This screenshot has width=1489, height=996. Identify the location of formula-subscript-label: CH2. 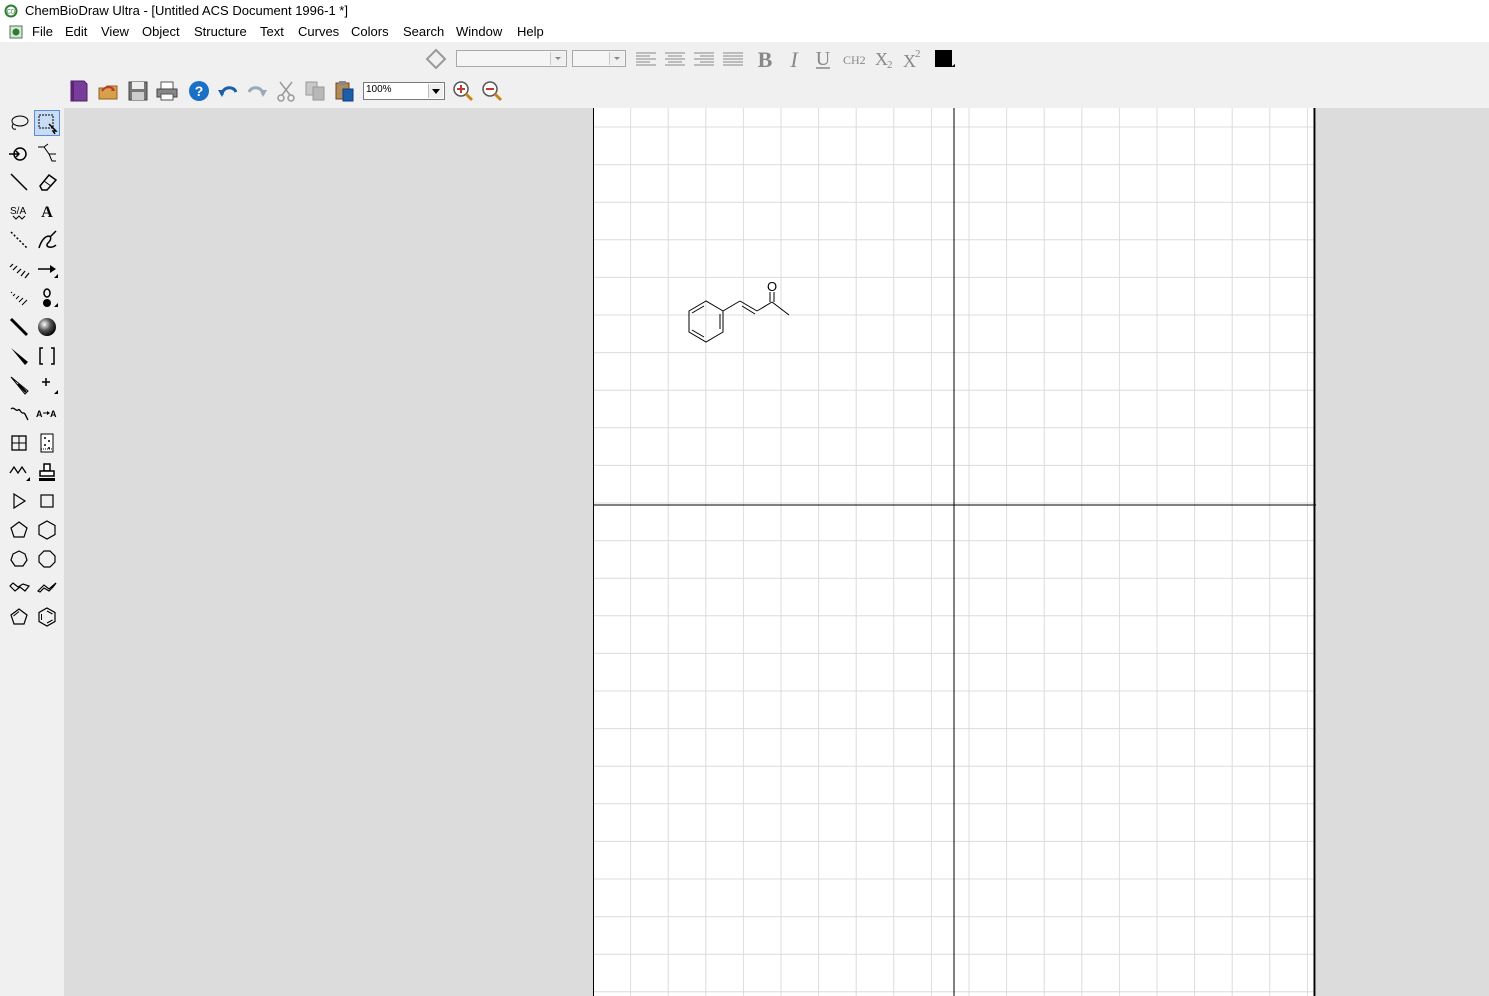
(854, 60).